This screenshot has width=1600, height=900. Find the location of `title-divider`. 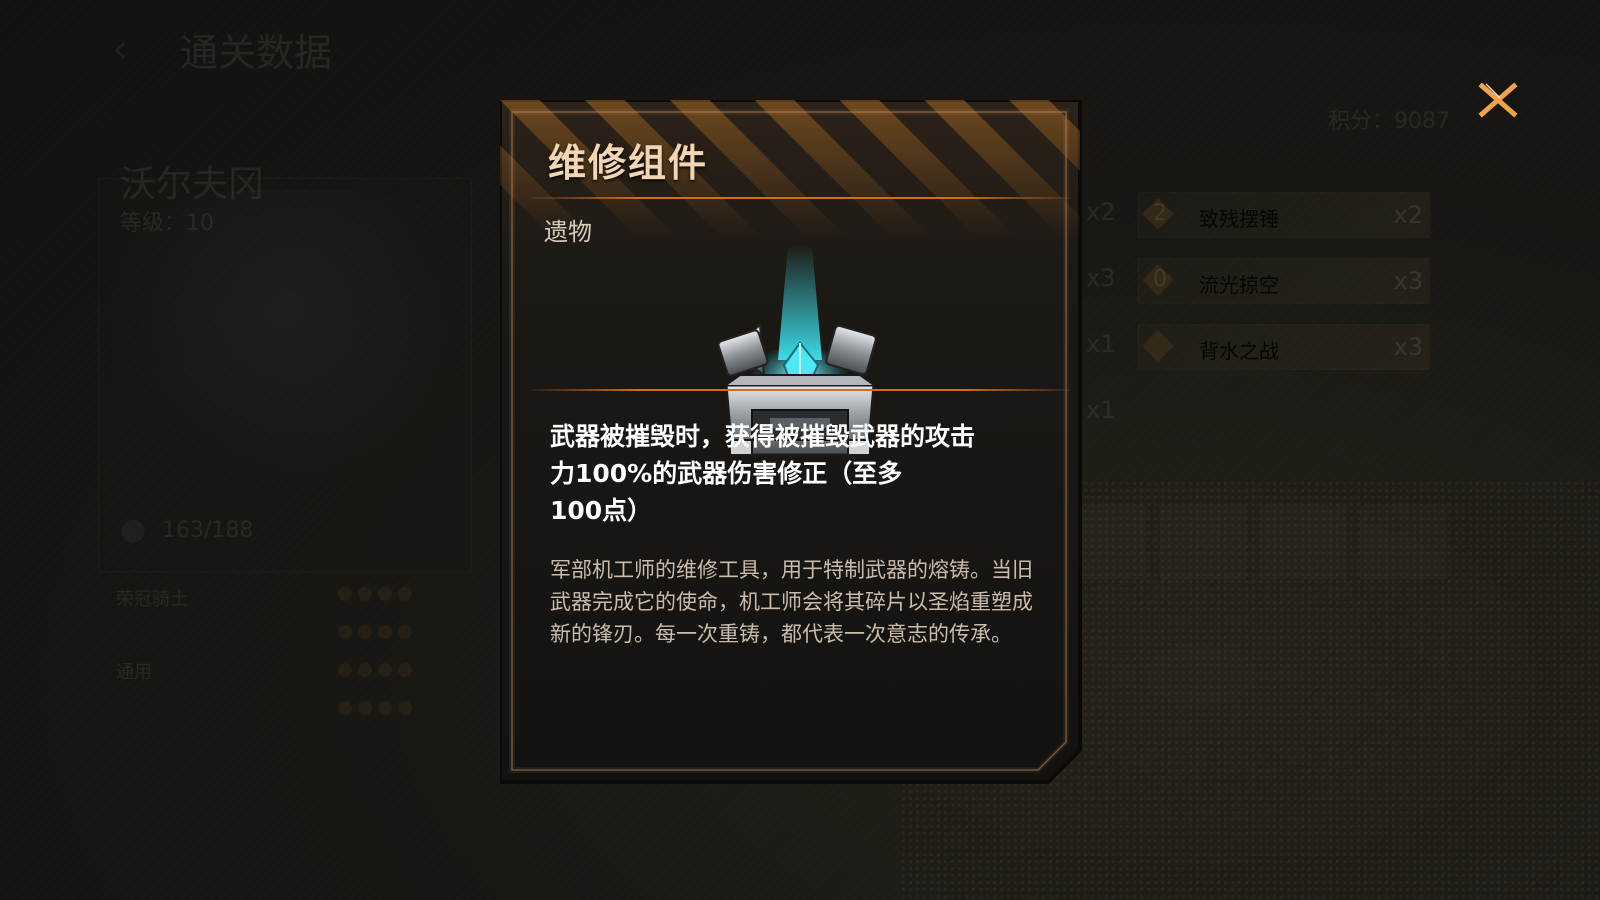

title-divider is located at coordinates (801, 198).